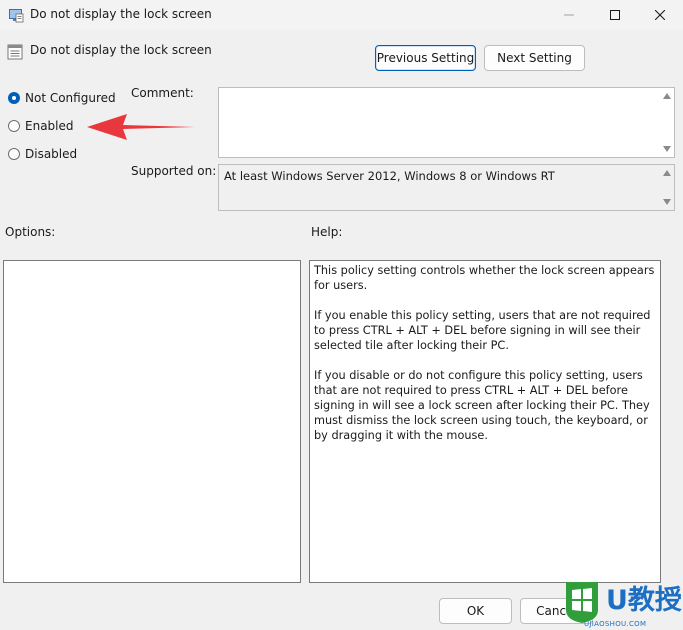 This screenshot has height=630, width=683. What do you see at coordinates (30, 232) in the screenshot?
I see `options-label: Options:` at bounding box center [30, 232].